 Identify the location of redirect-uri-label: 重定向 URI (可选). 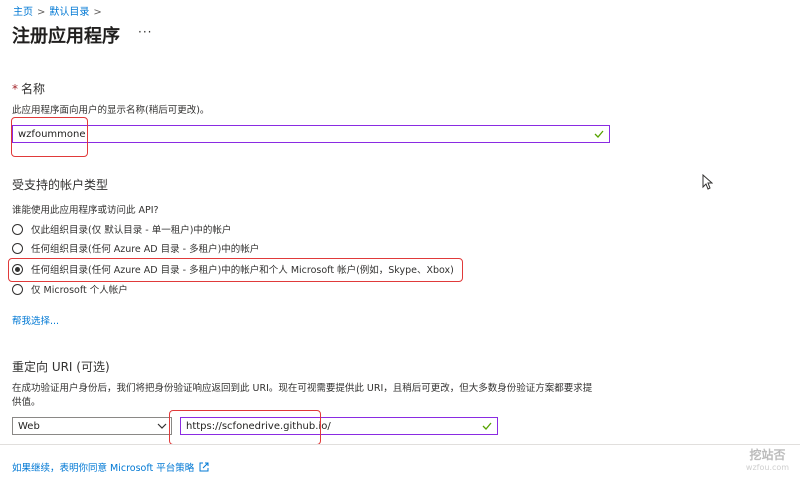
(61, 367).